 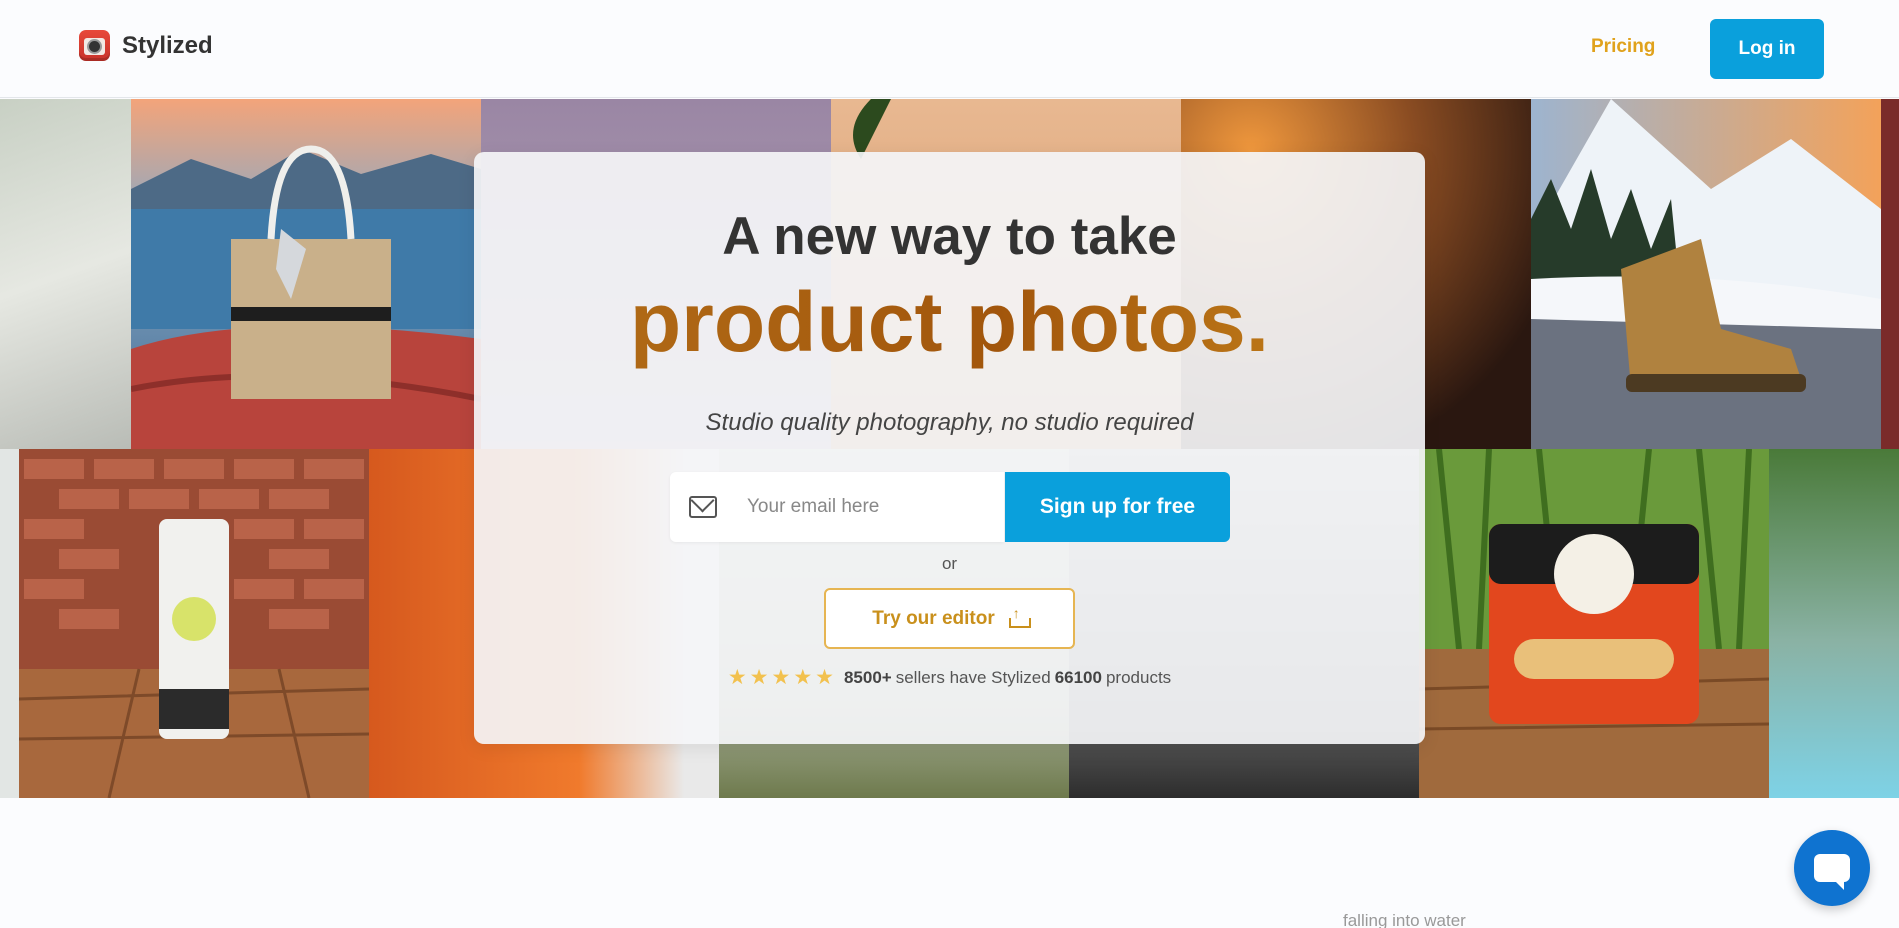 I want to click on collage-photo-boot, so click(x=1706, y=274).